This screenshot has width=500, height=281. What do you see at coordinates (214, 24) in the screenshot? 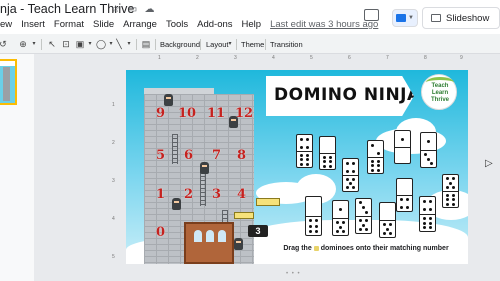
I see `menu-add-ons: Add-ons` at bounding box center [214, 24].